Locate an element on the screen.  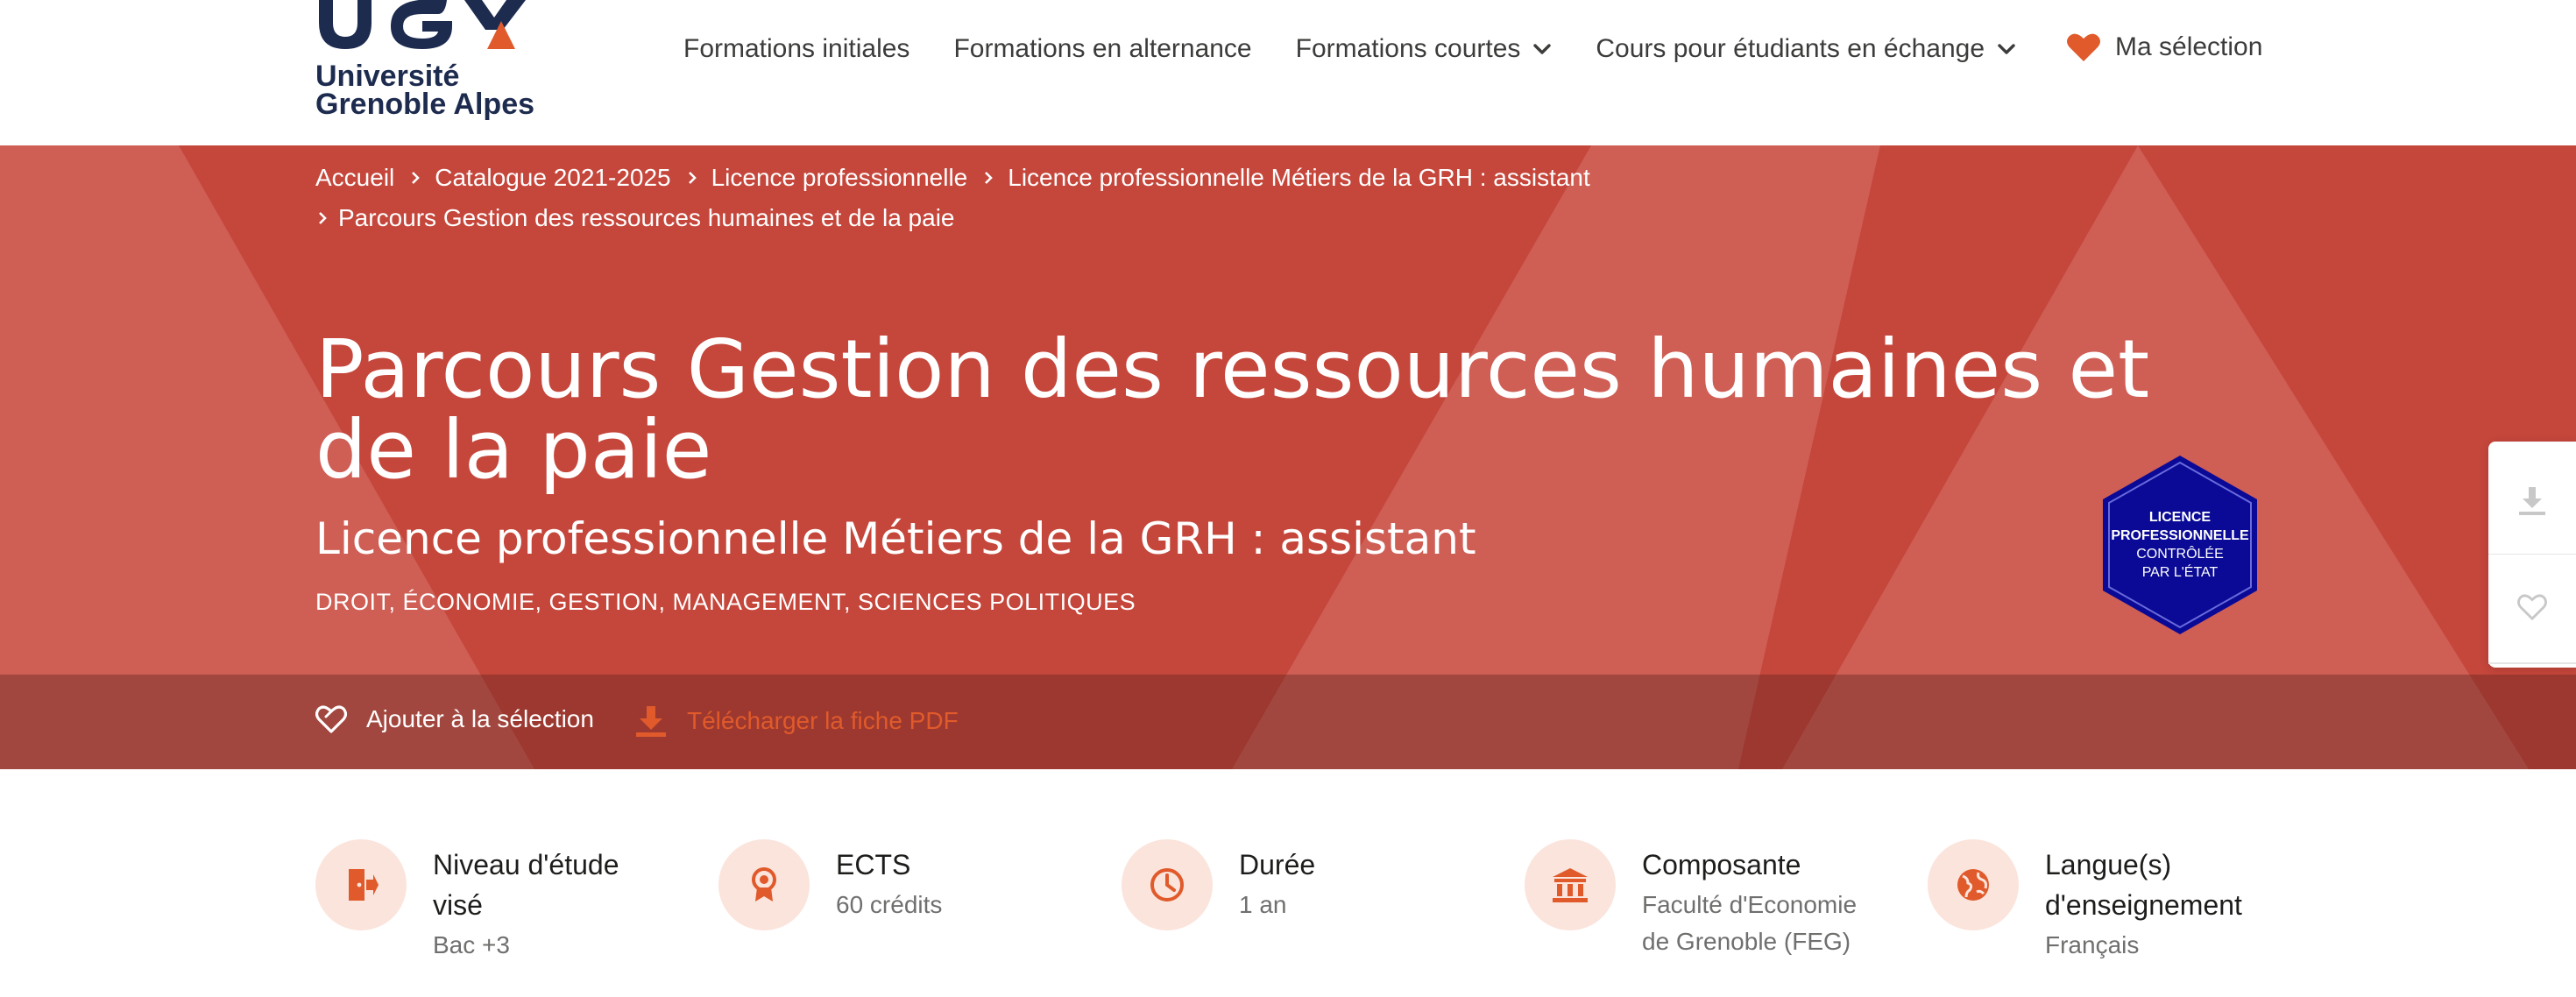
award-ribbon-icon is located at coordinates (764, 884).